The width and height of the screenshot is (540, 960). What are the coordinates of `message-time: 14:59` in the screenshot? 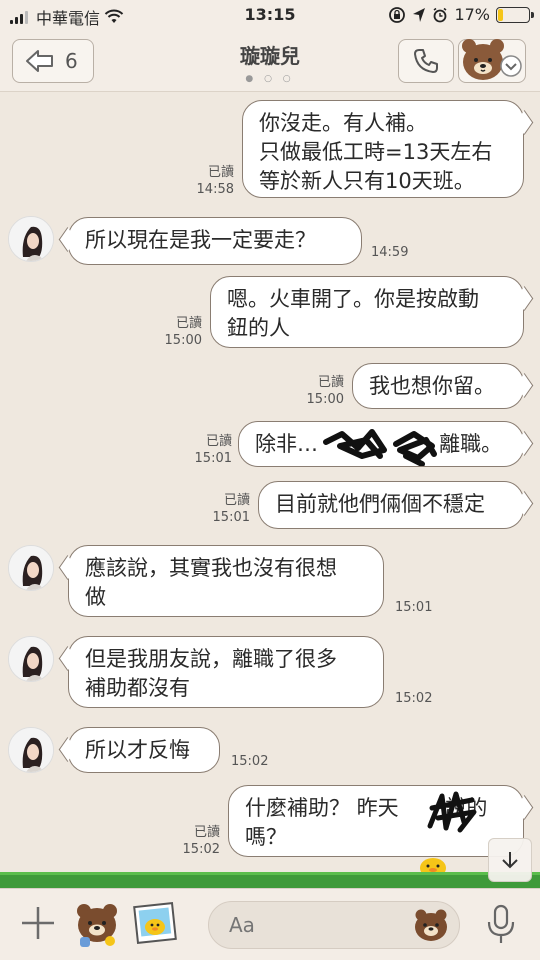 It's located at (390, 252).